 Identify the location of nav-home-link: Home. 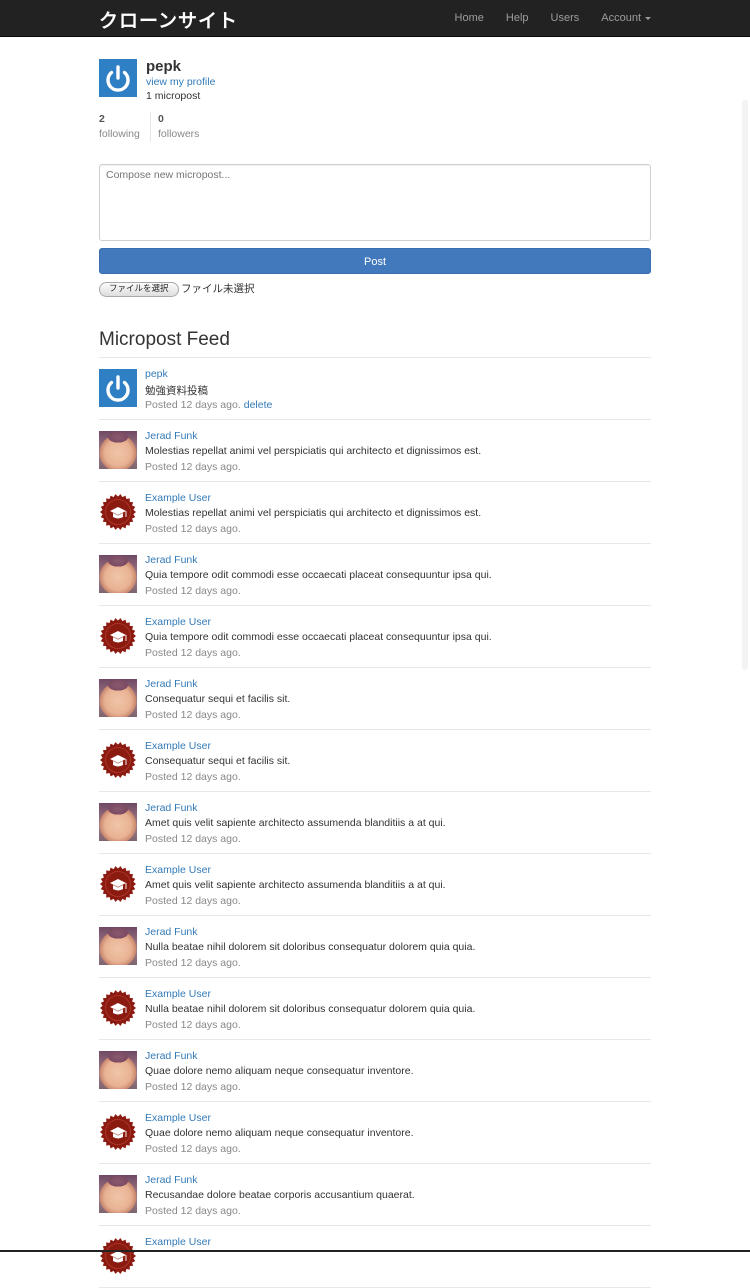
(469, 18).